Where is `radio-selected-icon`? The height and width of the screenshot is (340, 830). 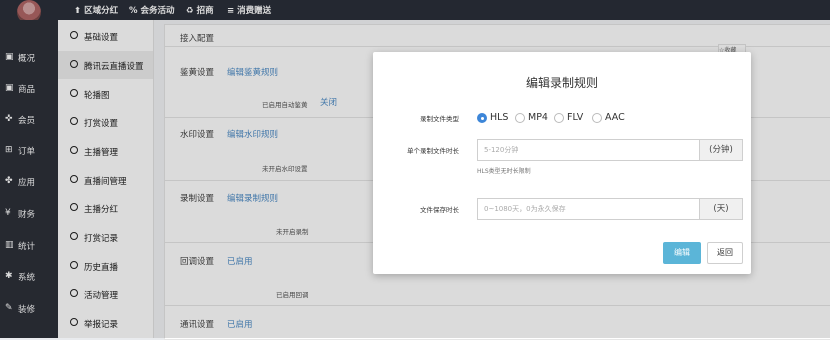
radio-selected-icon is located at coordinates (482, 118).